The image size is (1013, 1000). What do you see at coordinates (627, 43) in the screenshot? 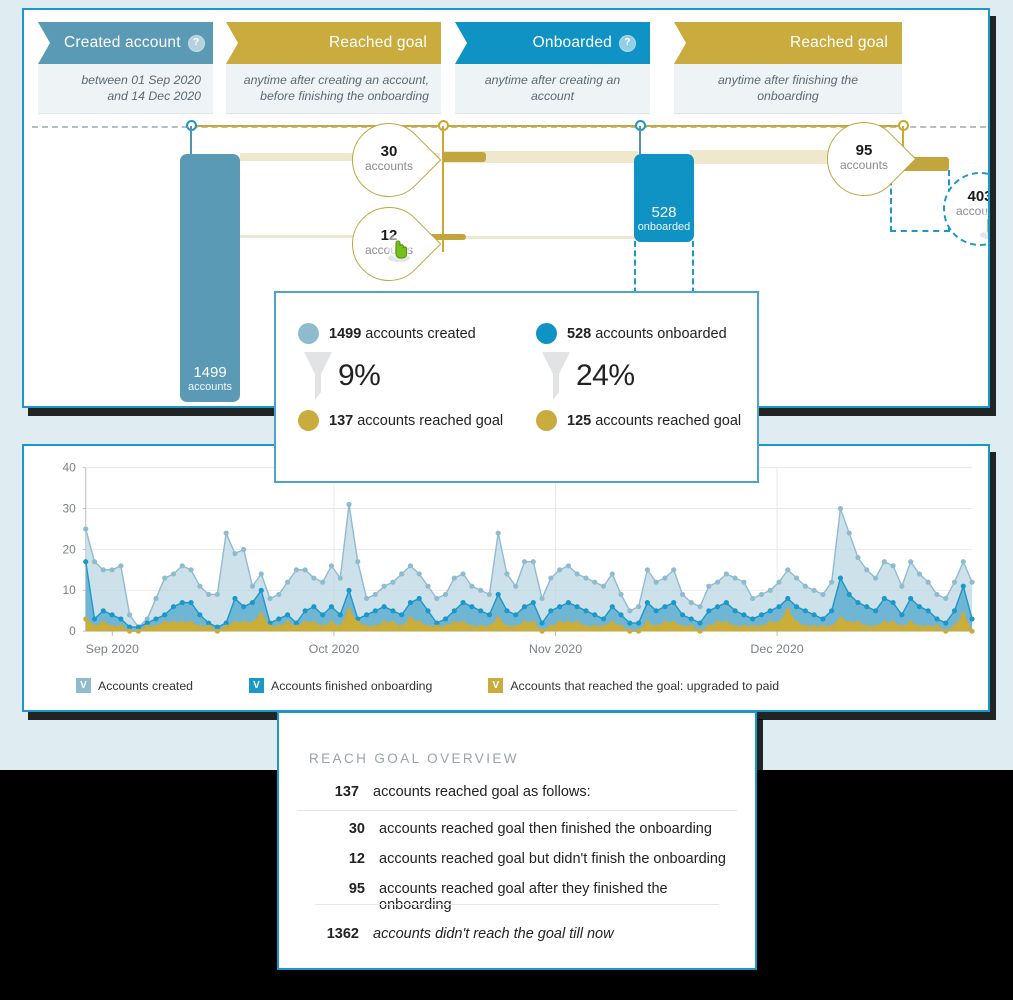
I see `help-icon: ?` at bounding box center [627, 43].